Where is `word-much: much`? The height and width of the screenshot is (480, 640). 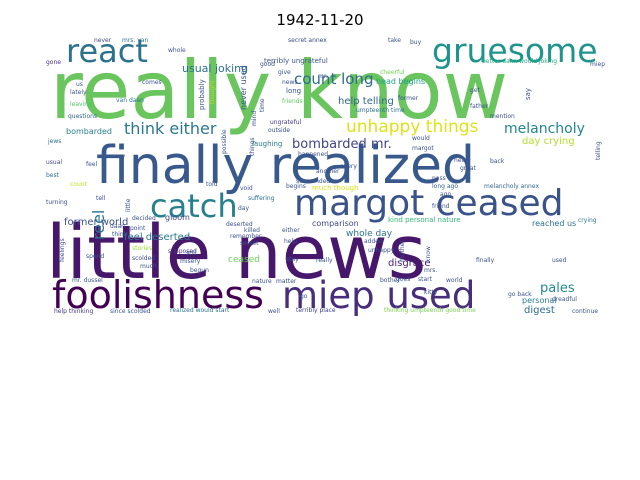
word-much: much is located at coordinates (148, 266).